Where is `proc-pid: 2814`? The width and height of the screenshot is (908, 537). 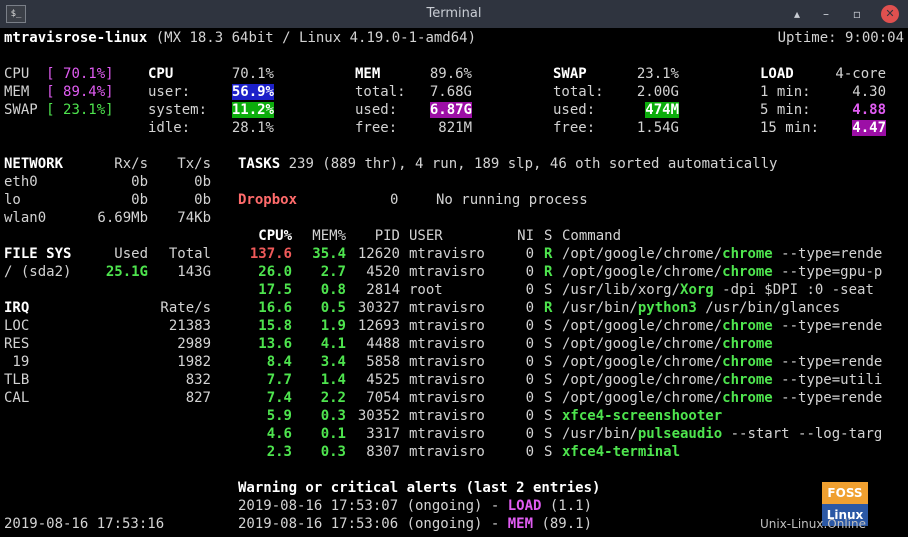
proc-pid: 2814 is located at coordinates (383, 290).